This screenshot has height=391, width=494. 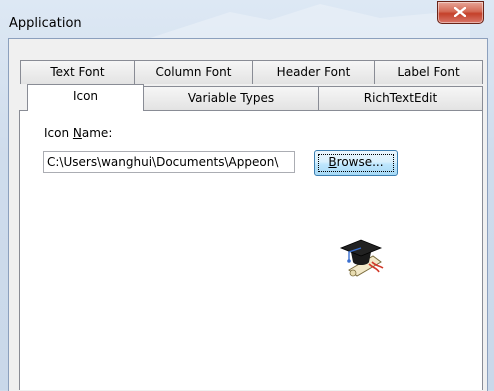 I want to click on window-title: Application, so click(x=45, y=23).